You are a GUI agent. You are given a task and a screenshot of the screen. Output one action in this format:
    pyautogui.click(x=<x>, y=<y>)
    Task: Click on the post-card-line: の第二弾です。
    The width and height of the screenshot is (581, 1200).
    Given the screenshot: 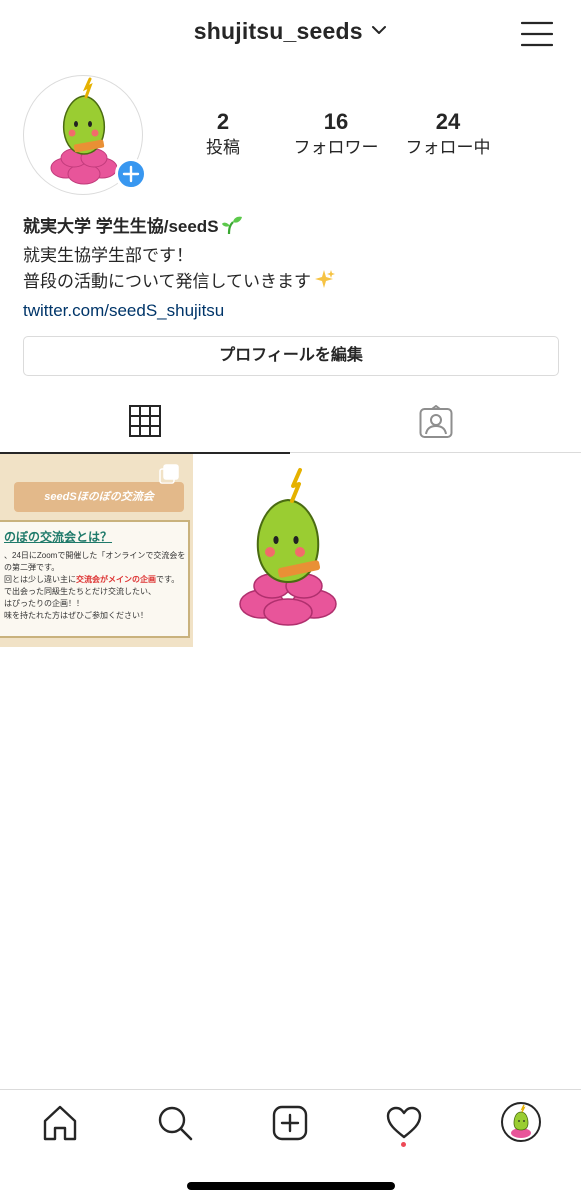 What is the action you would take?
    pyautogui.click(x=32, y=567)
    